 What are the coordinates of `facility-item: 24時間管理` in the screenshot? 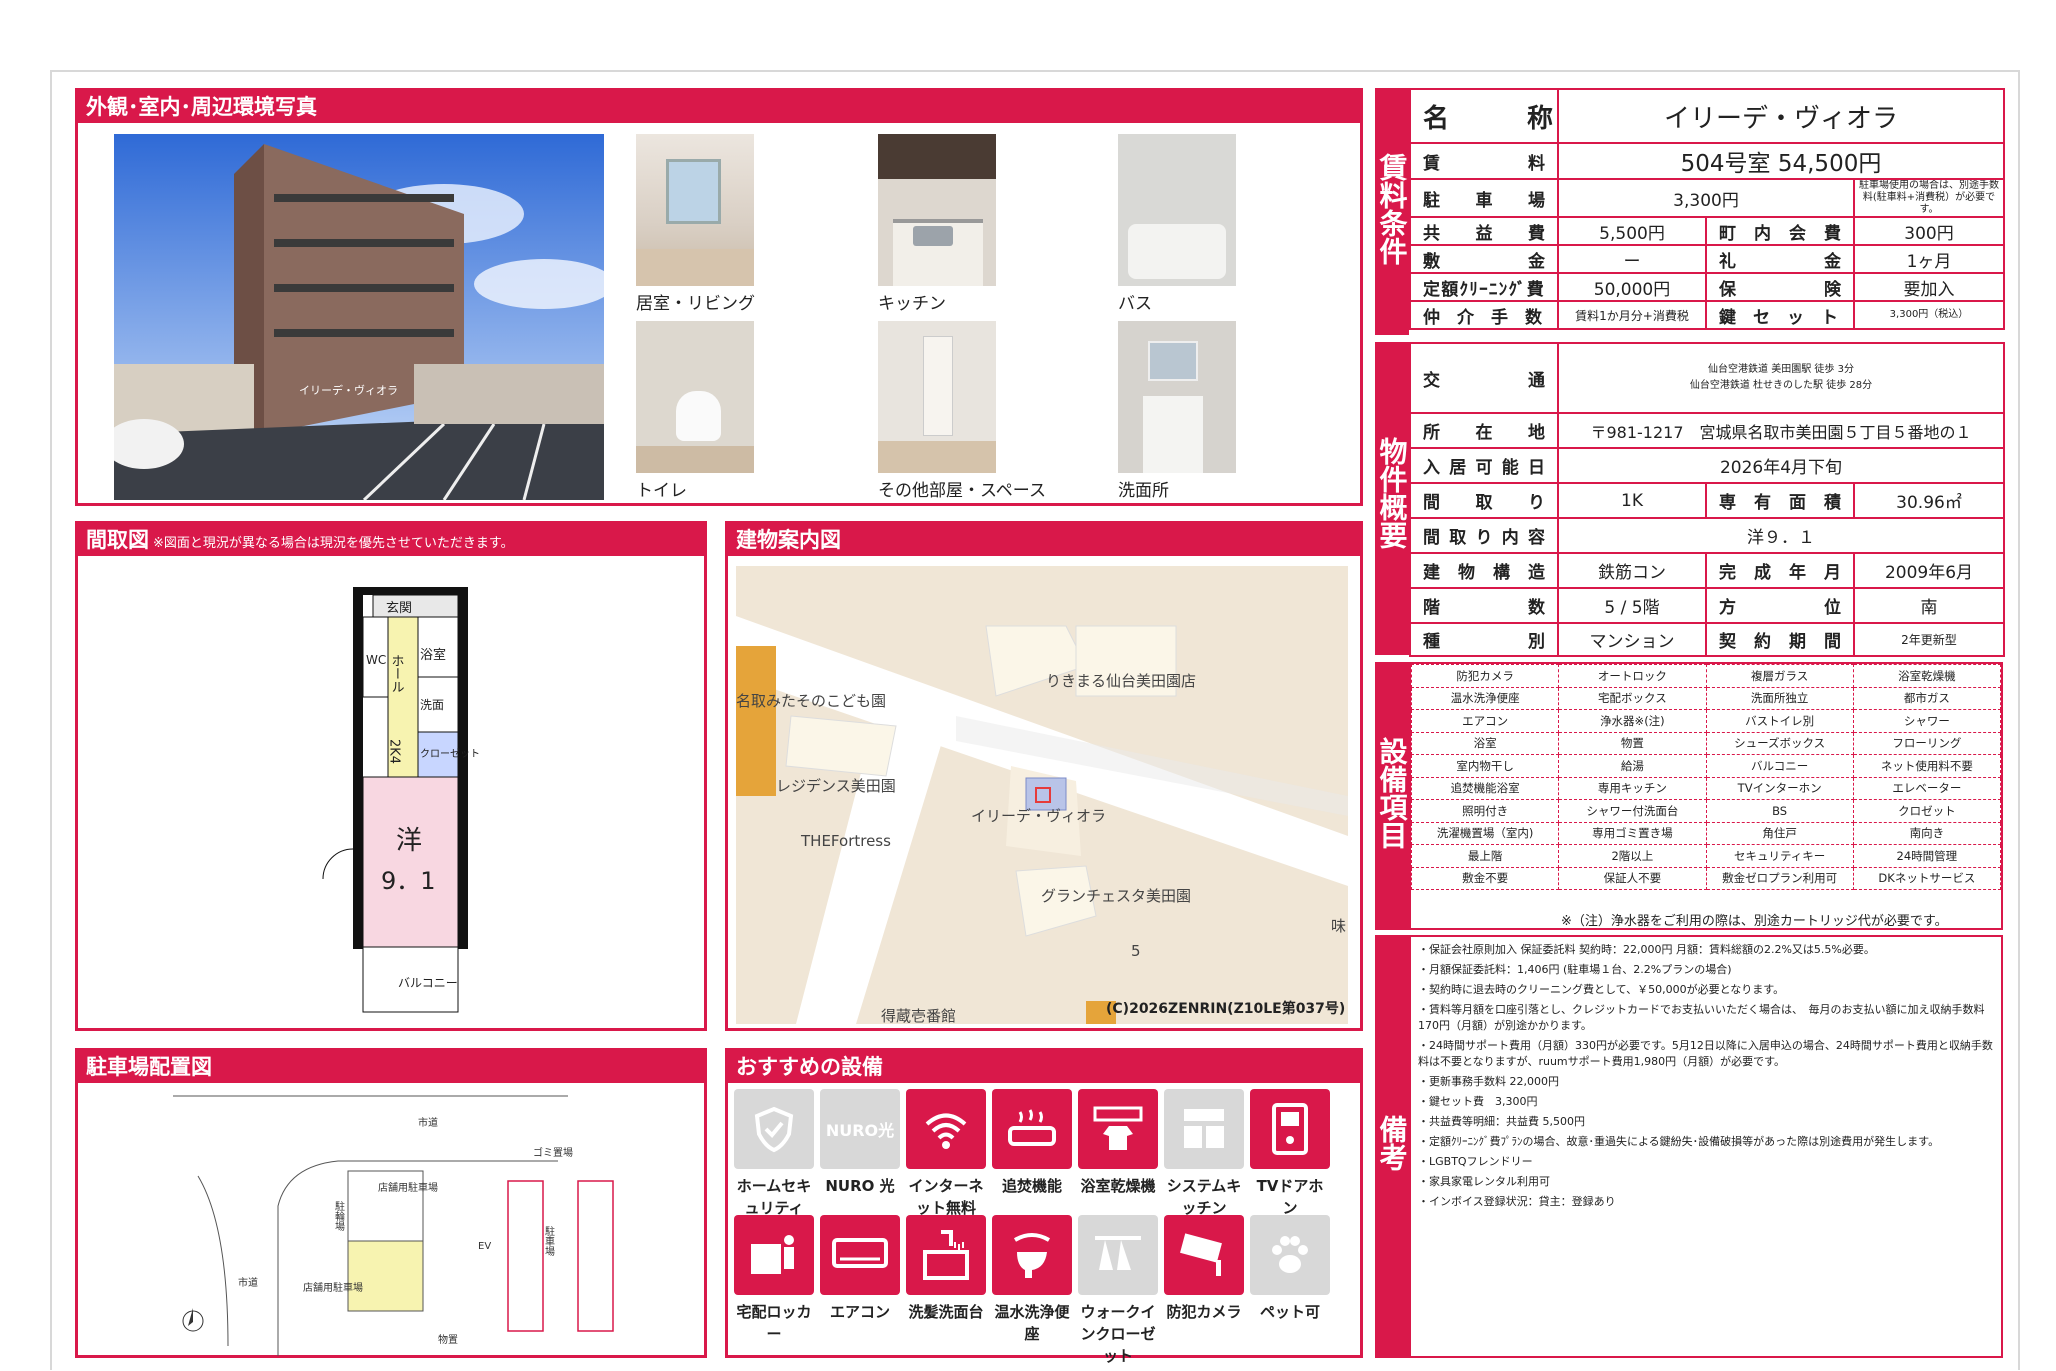 It's located at (1927, 856).